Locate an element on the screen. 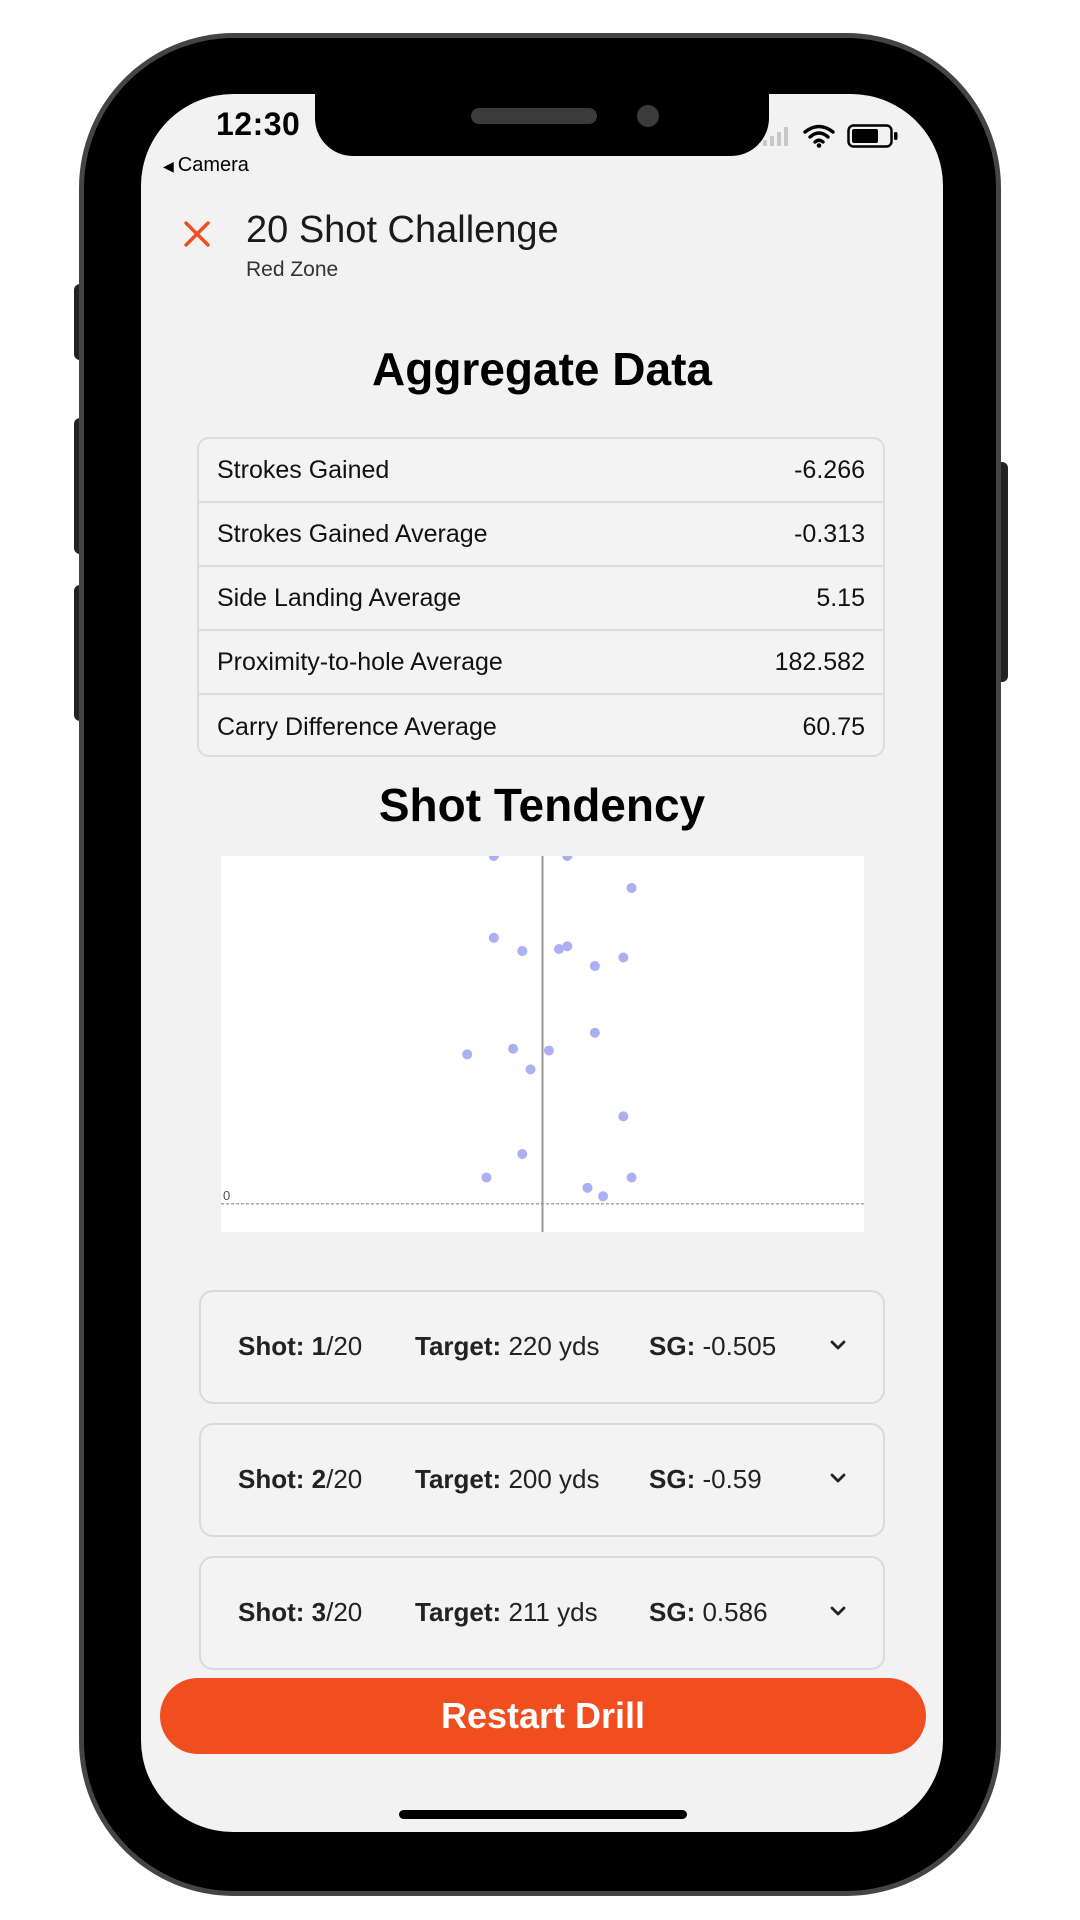 Image resolution: width=1080 pixels, height=1920 pixels. aggregate-row: Strokes Gained -6.266 is located at coordinates (541, 471).